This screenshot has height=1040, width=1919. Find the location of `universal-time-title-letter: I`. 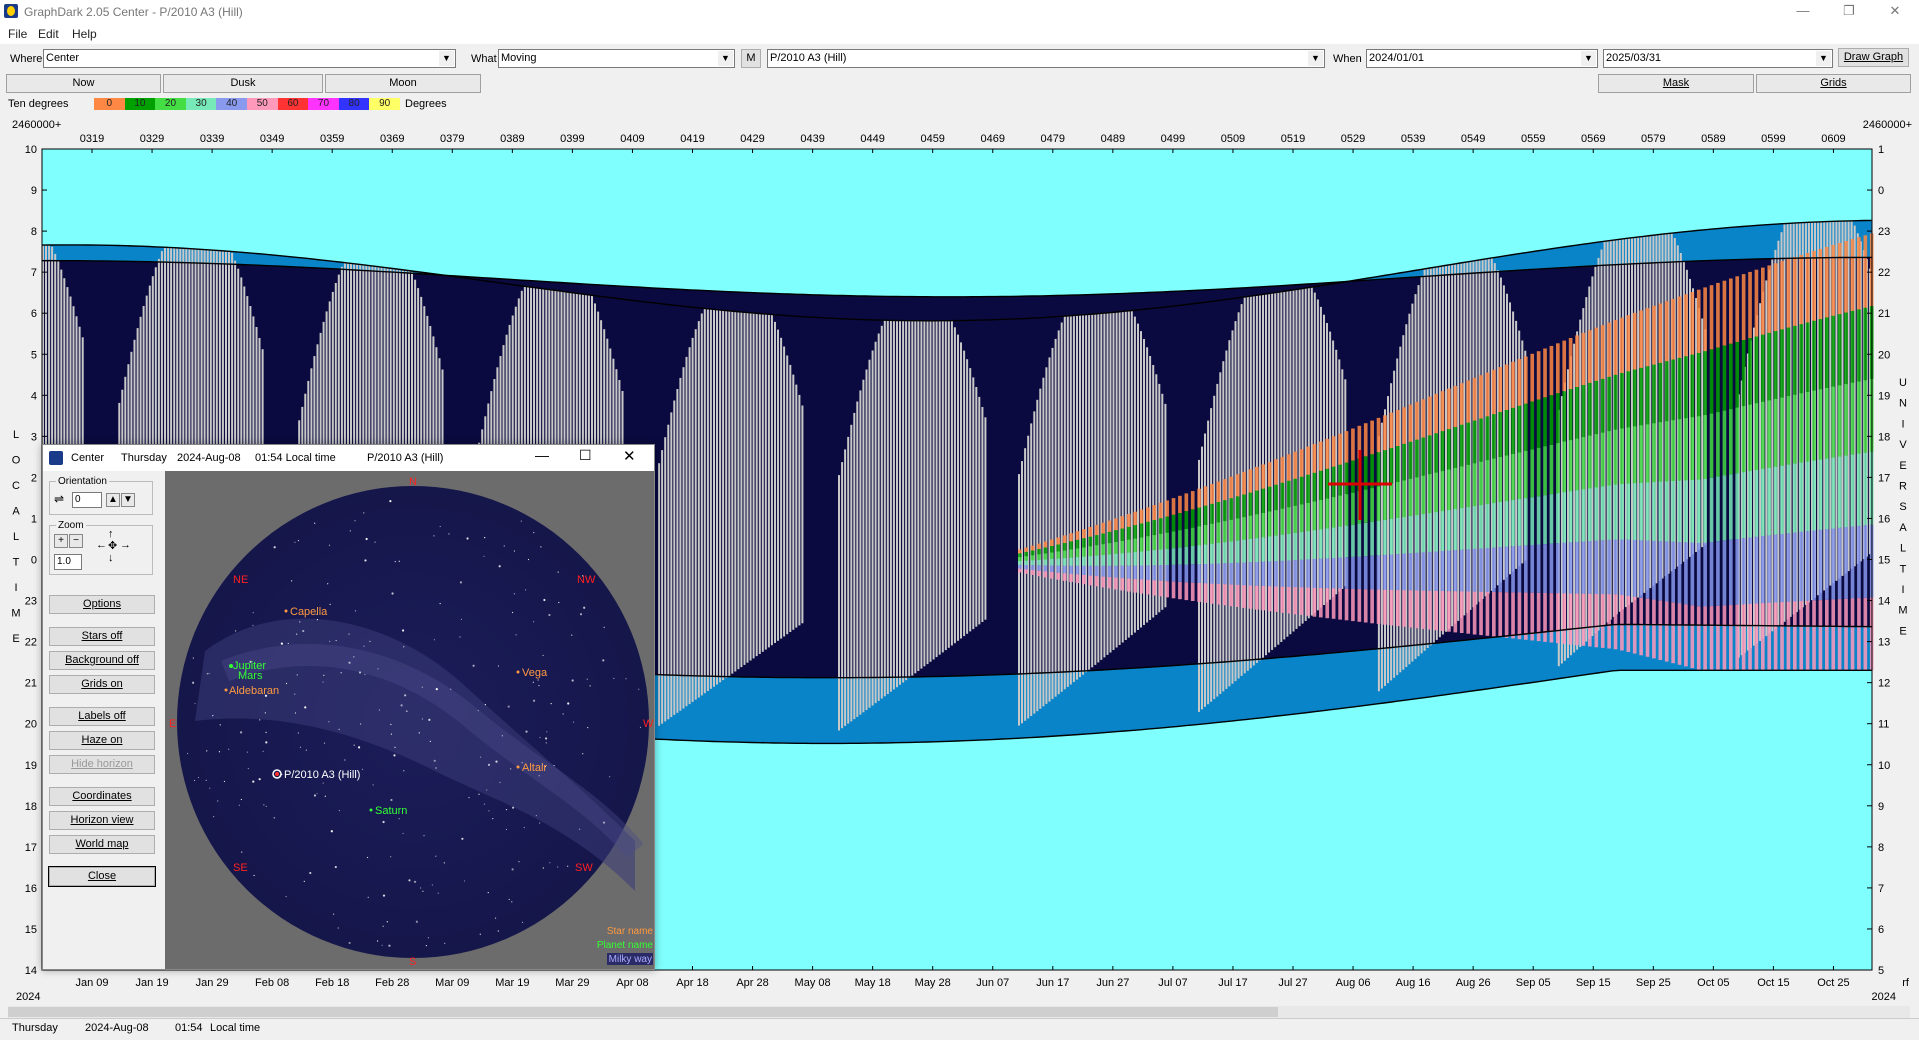

universal-time-title-letter: I is located at coordinates (1902, 424).